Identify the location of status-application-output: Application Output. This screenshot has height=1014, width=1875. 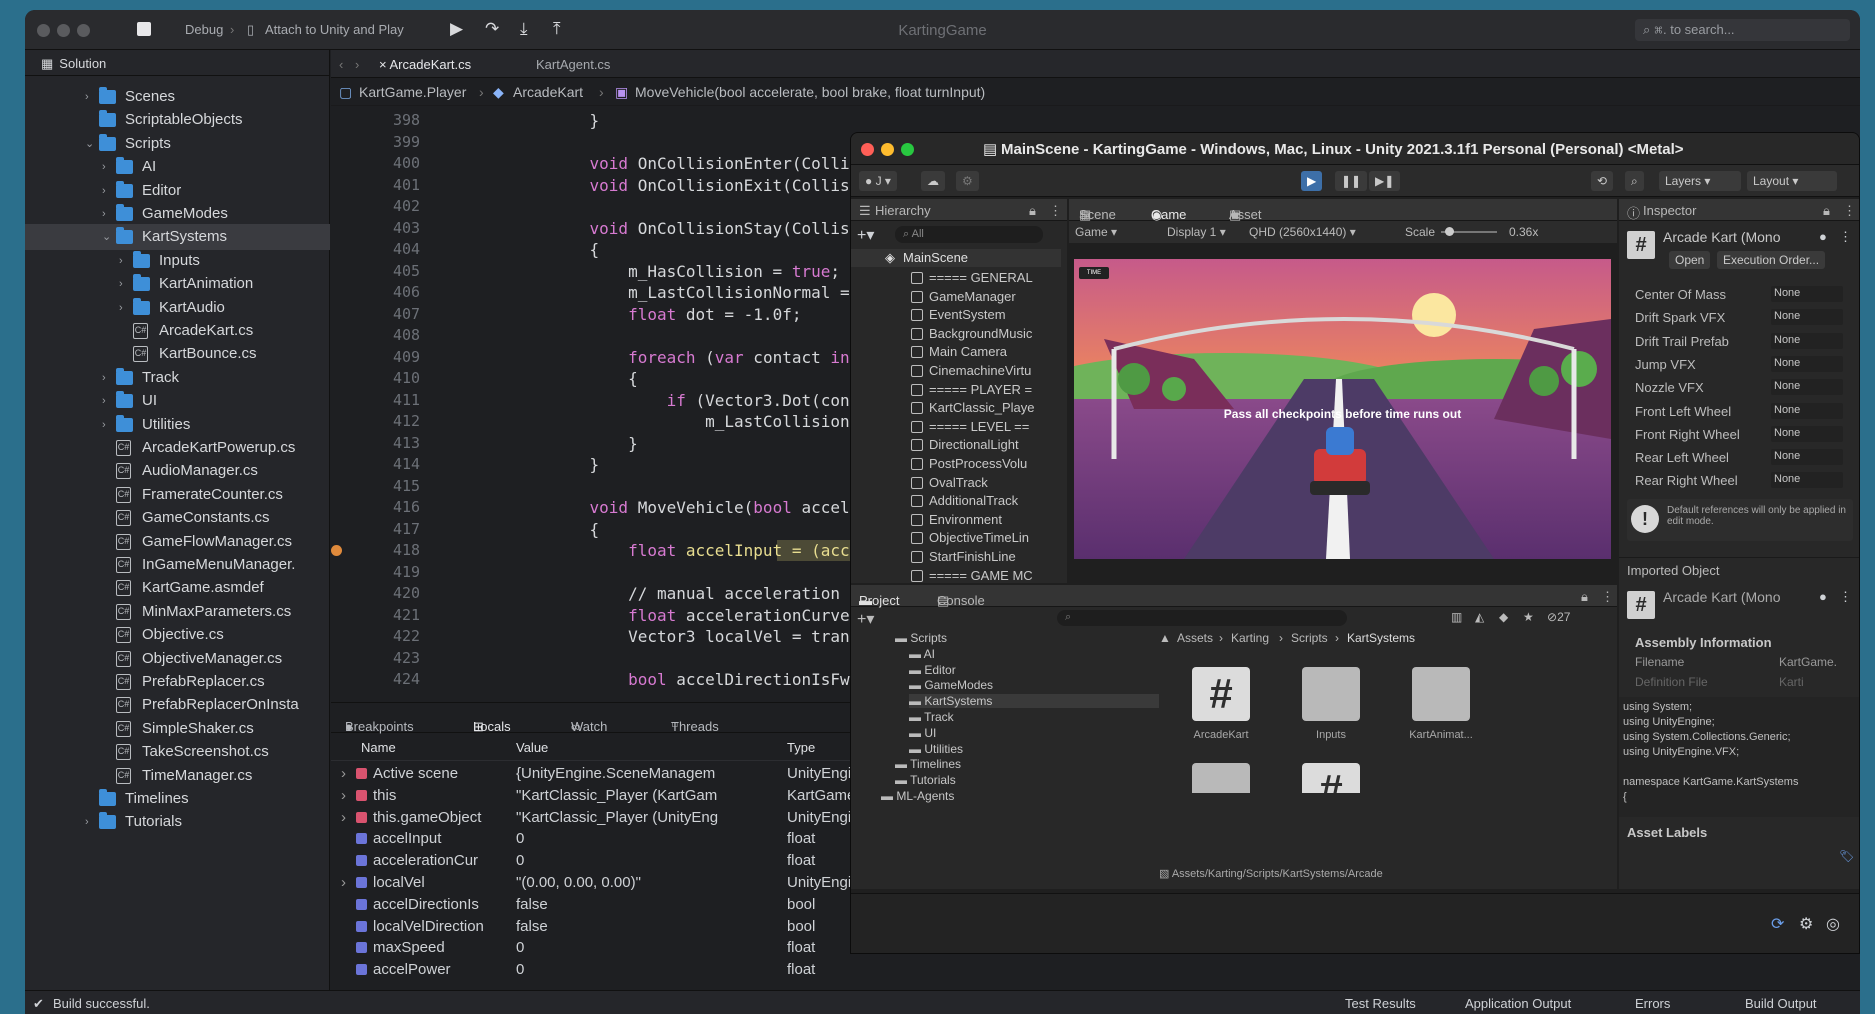
(1518, 1003).